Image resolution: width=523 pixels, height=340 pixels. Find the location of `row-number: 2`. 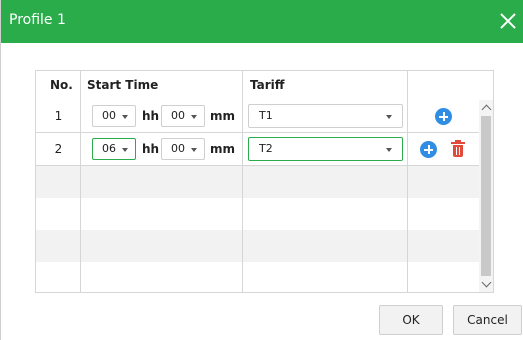

row-number: 2 is located at coordinates (58, 149).